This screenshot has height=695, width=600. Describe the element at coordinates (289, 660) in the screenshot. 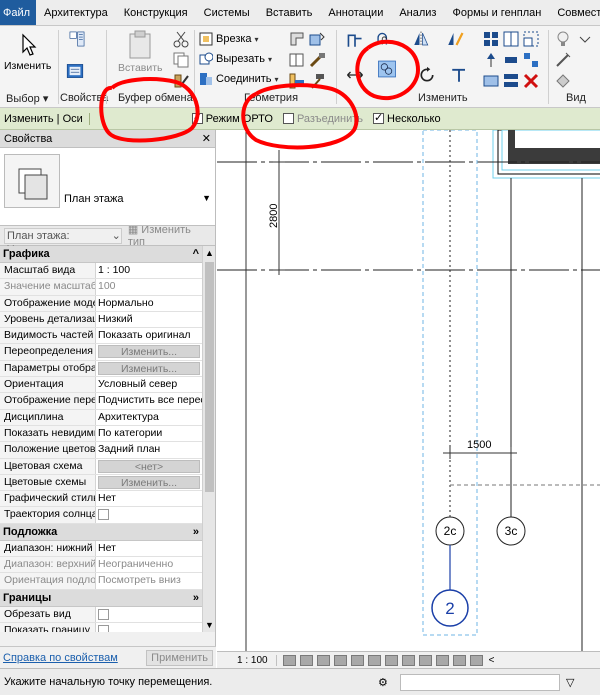

I see `detail-level-icon` at that location.